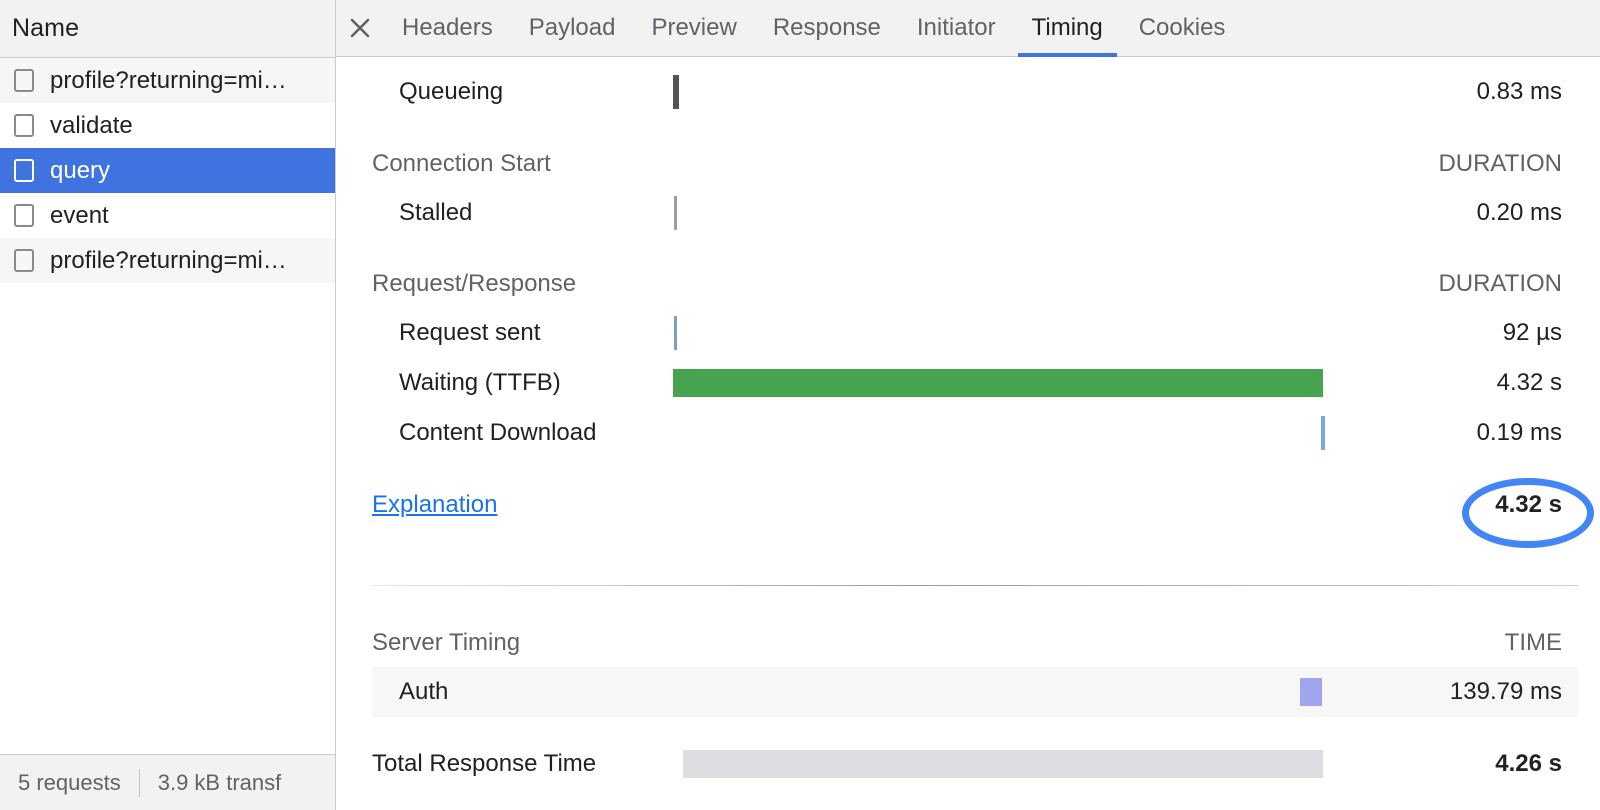  What do you see at coordinates (968, 213) in the screenshot?
I see `timing-row-stalled: Stalled 0.20 ms` at bounding box center [968, 213].